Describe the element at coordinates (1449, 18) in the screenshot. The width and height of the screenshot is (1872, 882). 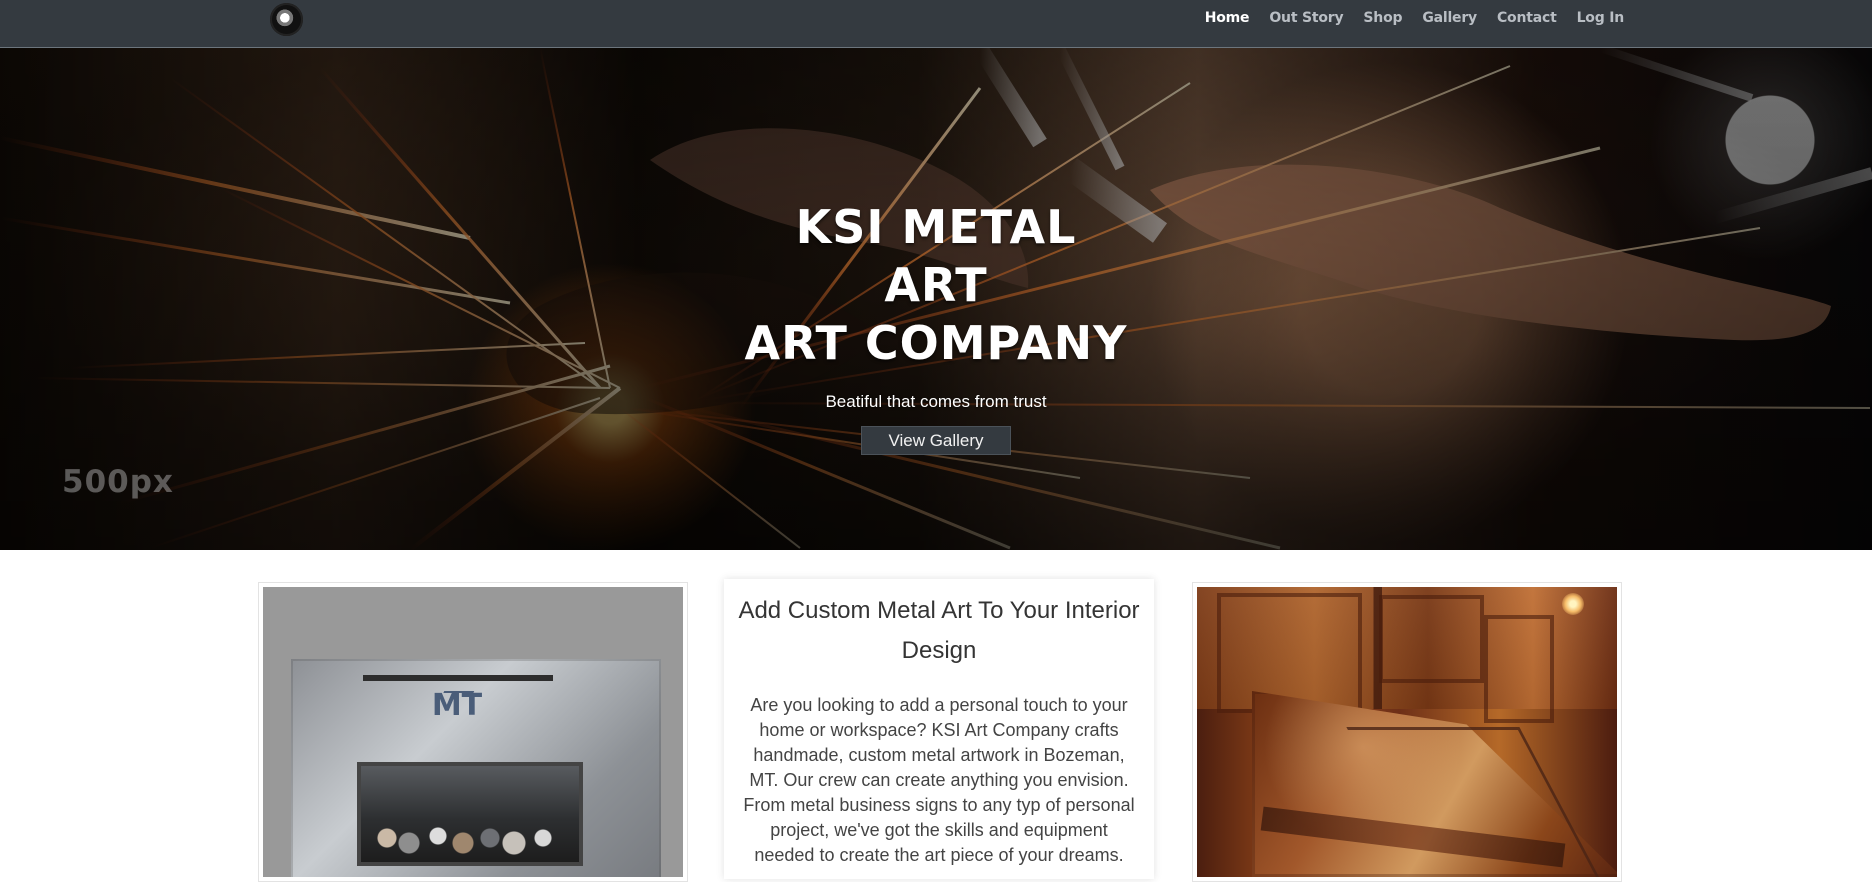
I see `nav-gallery: Gallery` at that location.